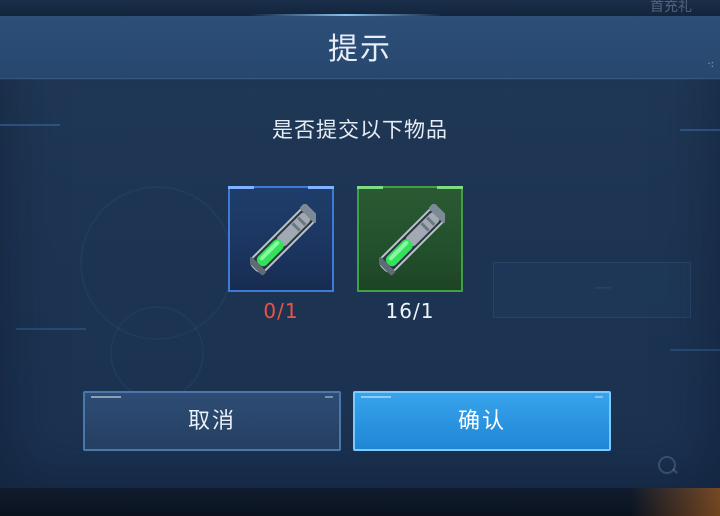 The image size is (720, 516). Describe the element at coordinates (671, 7) in the screenshot. I see `background-first-recharge-label: 首充礼` at that location.